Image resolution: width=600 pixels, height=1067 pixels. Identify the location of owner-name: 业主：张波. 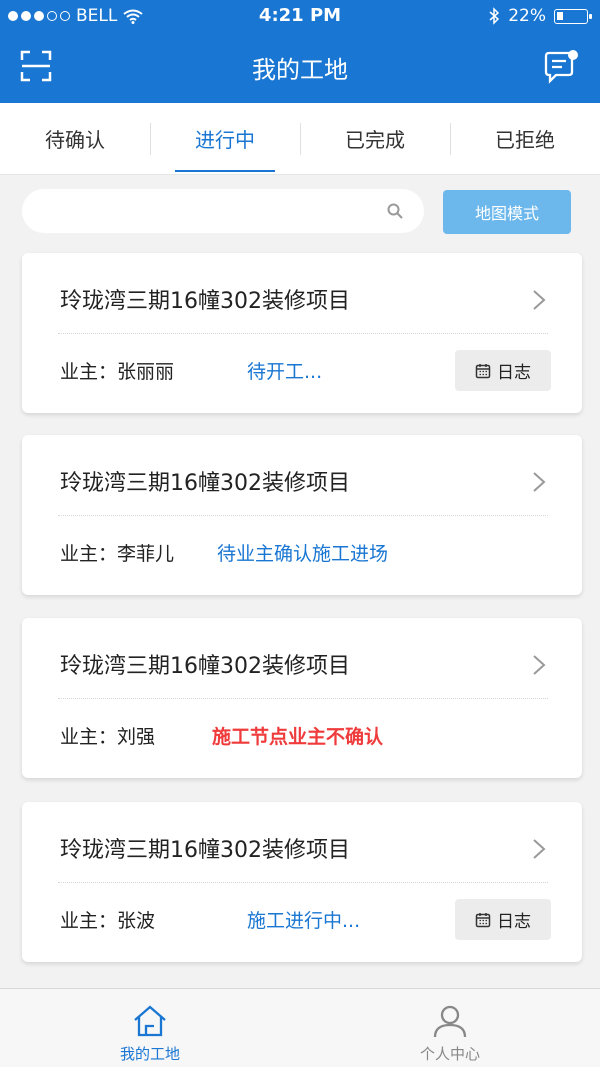
(108, 921).